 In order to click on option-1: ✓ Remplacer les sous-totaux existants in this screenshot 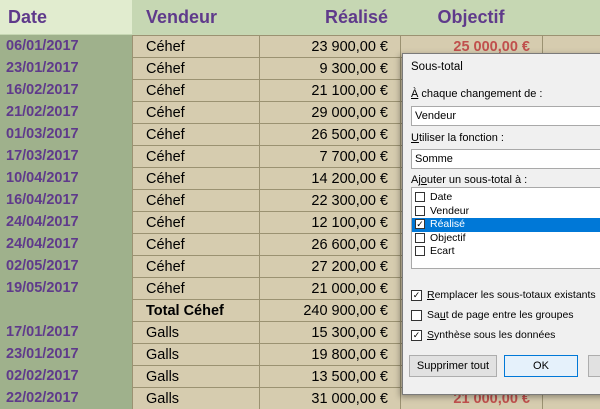, I will do `click(503, 296)`.